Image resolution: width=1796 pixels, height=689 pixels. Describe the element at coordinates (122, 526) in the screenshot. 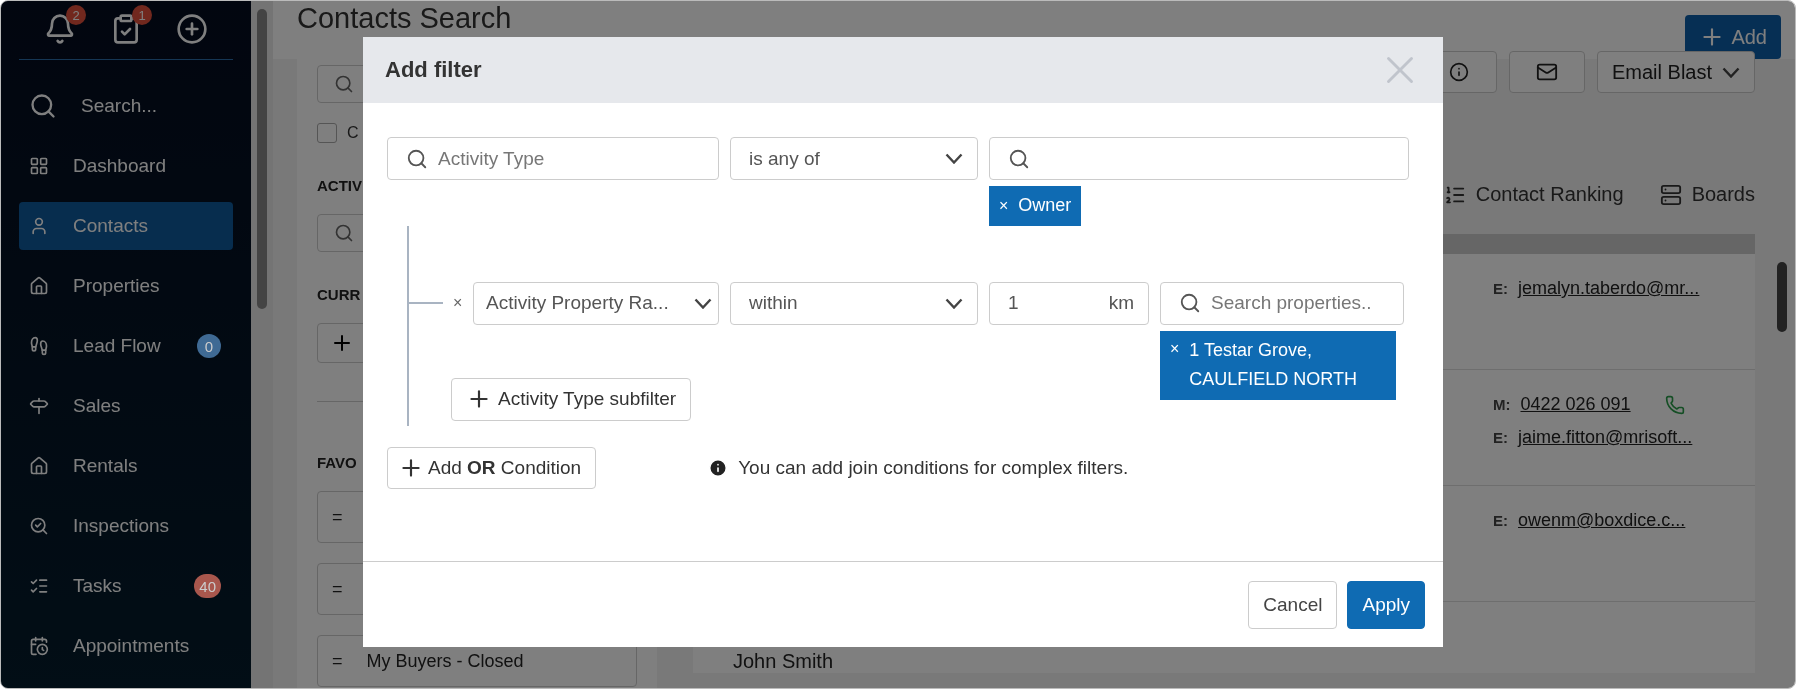

I see `sidebar-item-label: Inspections` at that location.